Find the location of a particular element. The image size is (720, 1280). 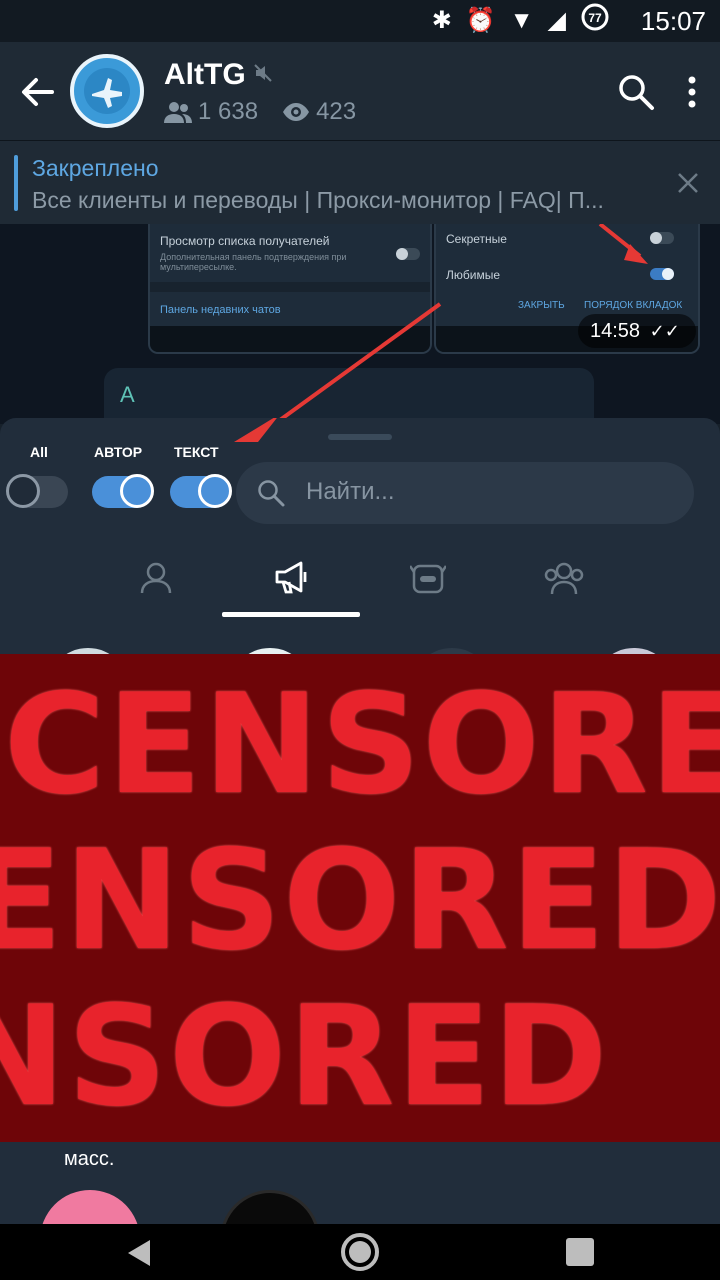

annotation-arrows is located at coordinates (463, 323).